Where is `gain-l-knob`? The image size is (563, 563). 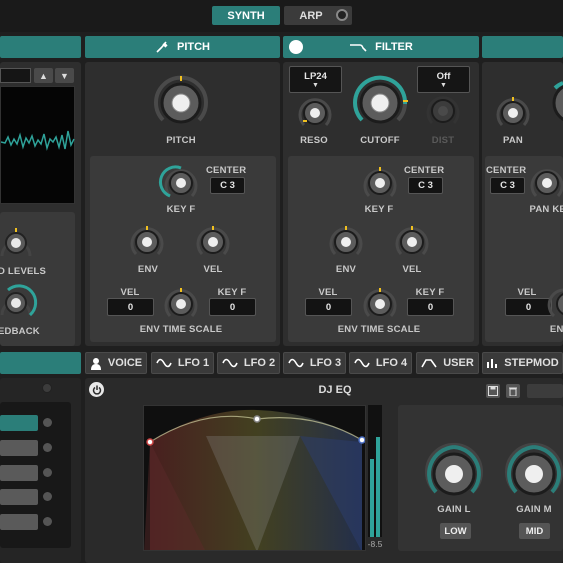
gain-l-knob is located at coordinates (454, 469).